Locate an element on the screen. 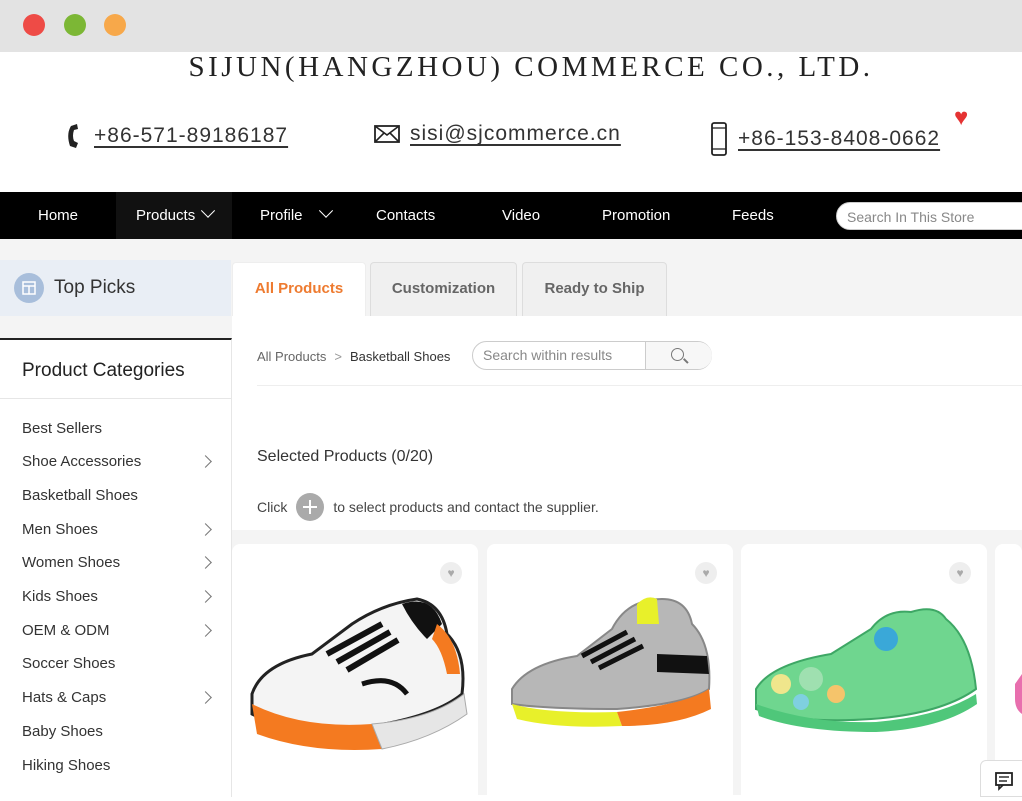 The height and width of the screenshot is (801, 1022). category-label: Kids Shoes is located at coordinates (60, 596).